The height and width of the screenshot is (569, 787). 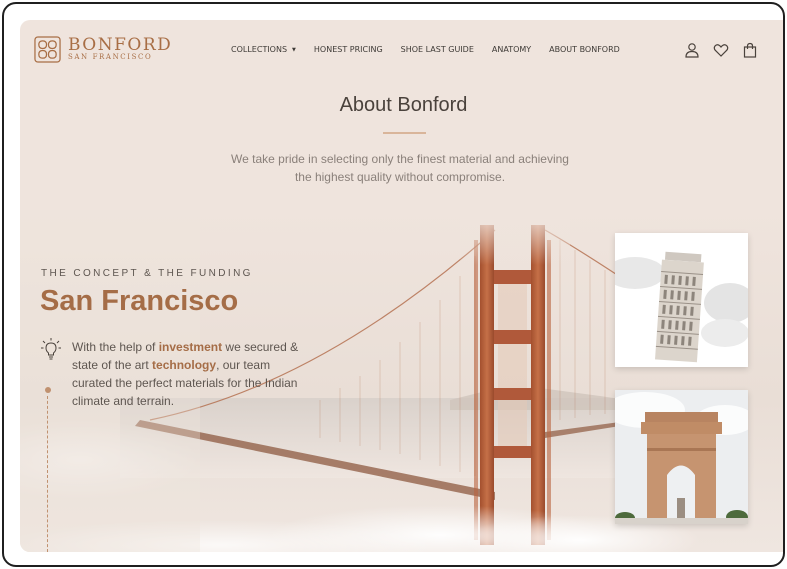 What do you see at coordinates (400, 177) in the screenshot?
I see `about-text-line2: the highest quality without compromise.` at bounding box center [400, 177].